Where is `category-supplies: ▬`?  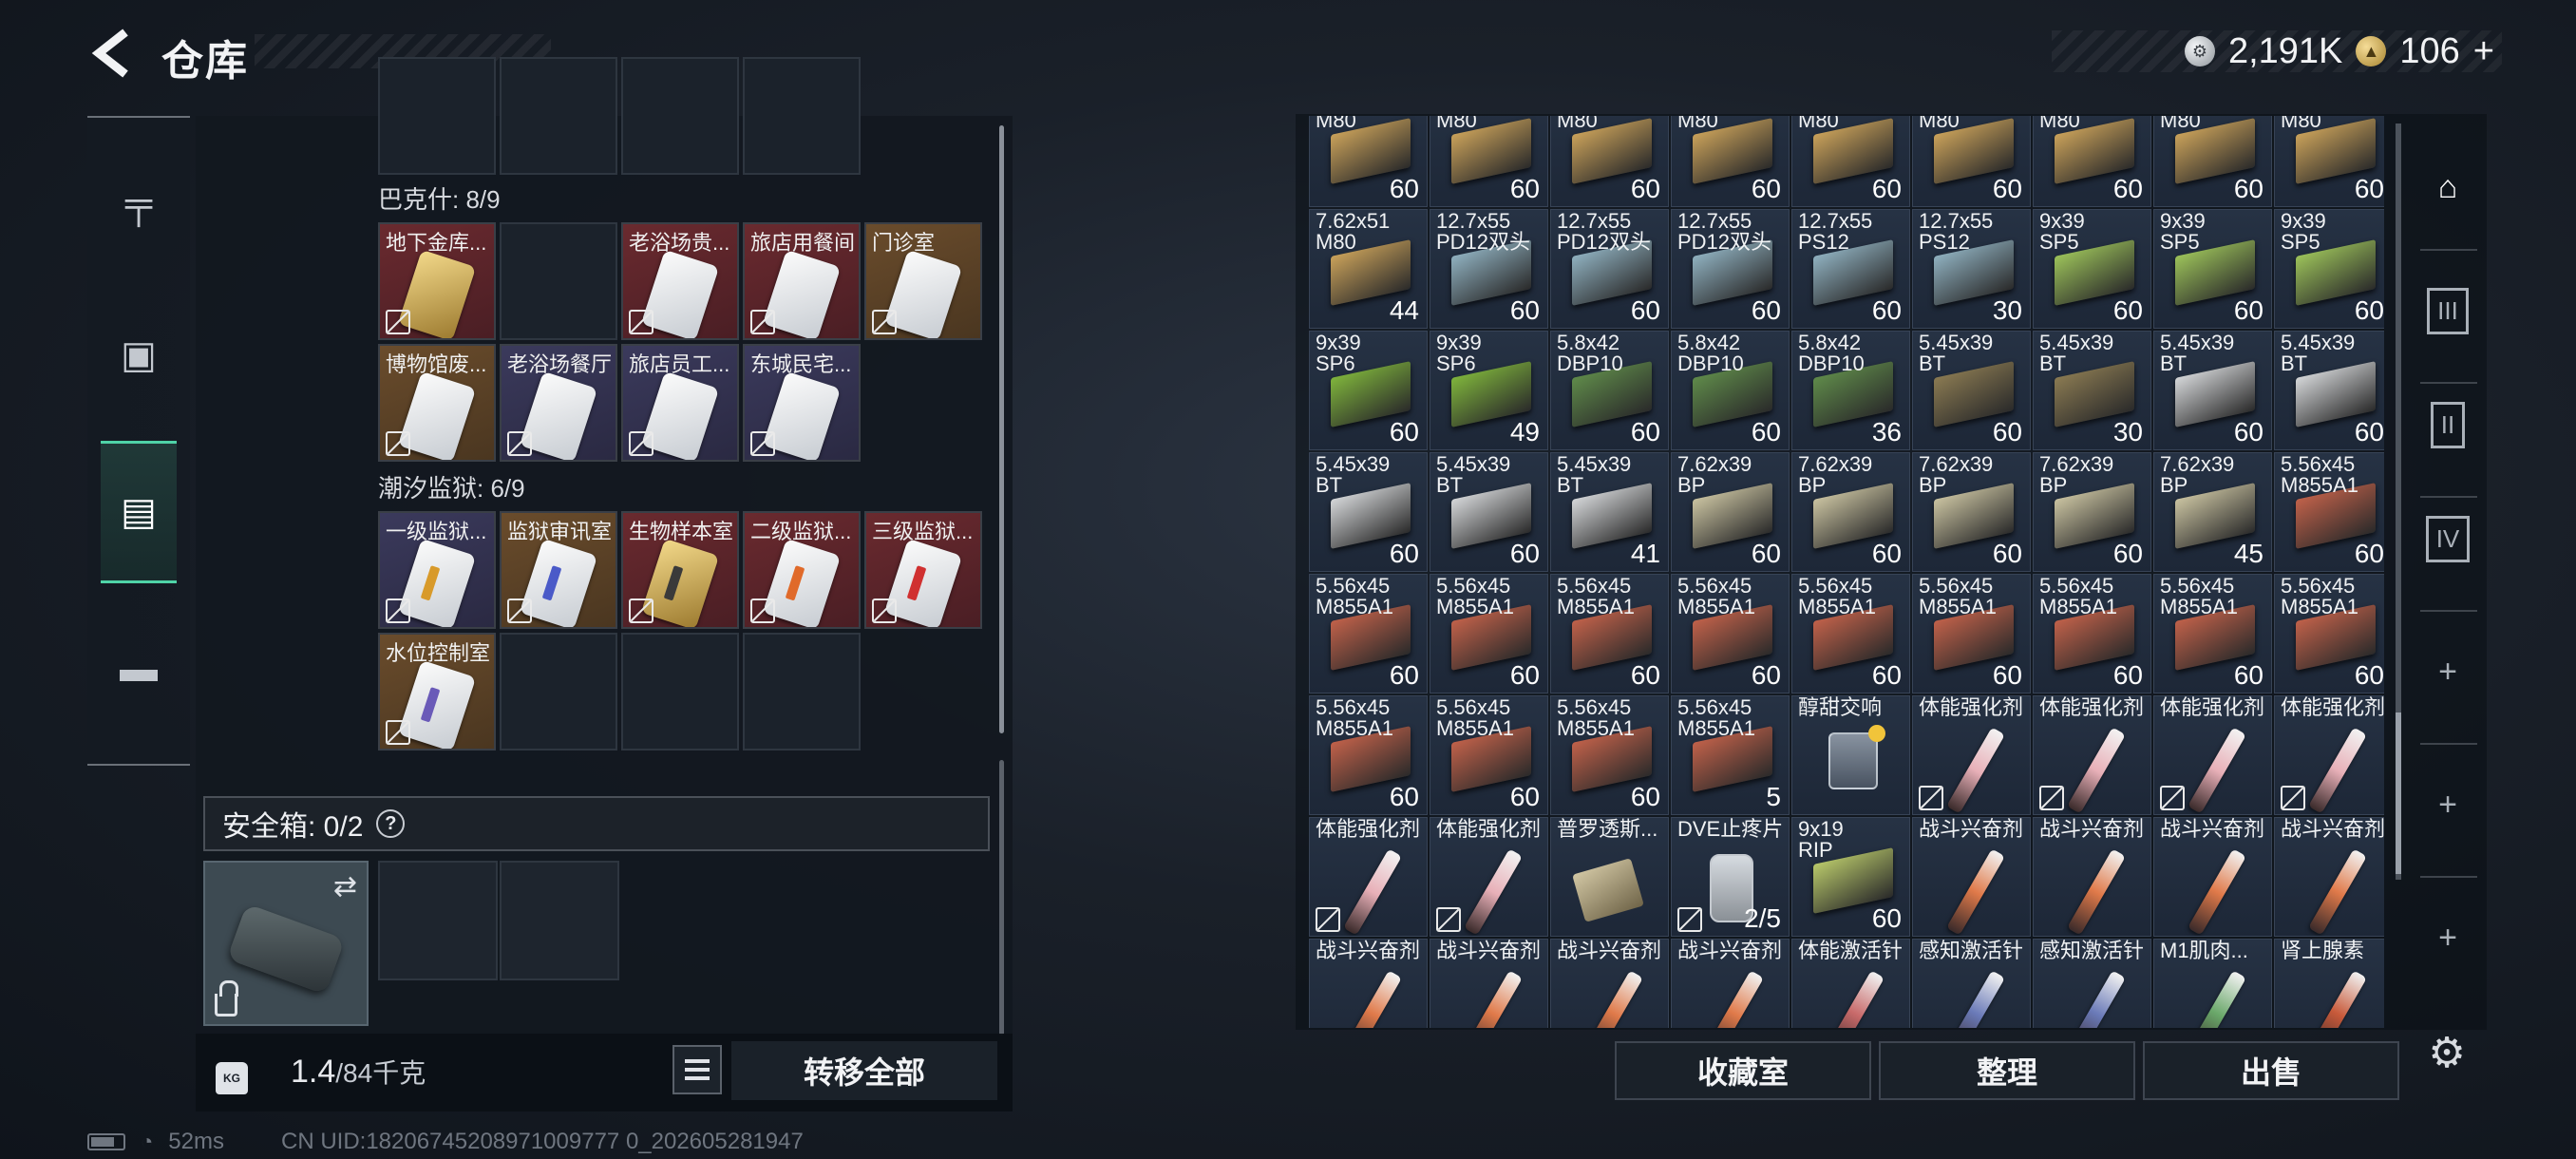 category-supplies: ▬ is located at coordinates (139, 669).